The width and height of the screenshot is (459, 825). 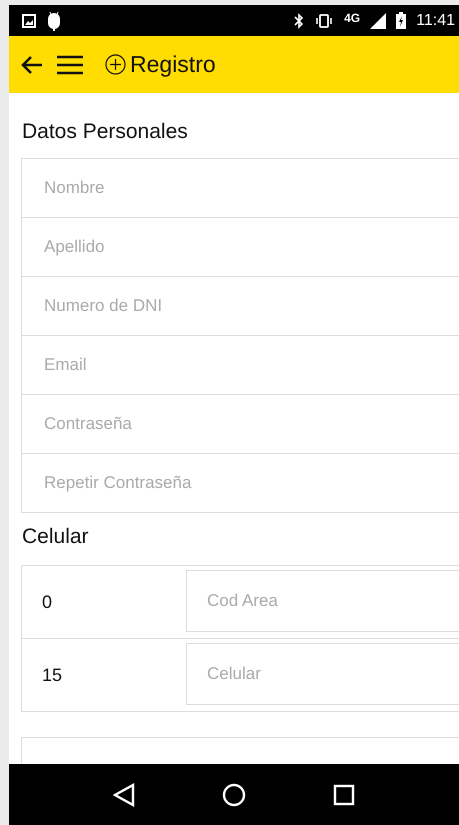 I want to click on plus-circle-icon, so click(x=115, y=64).